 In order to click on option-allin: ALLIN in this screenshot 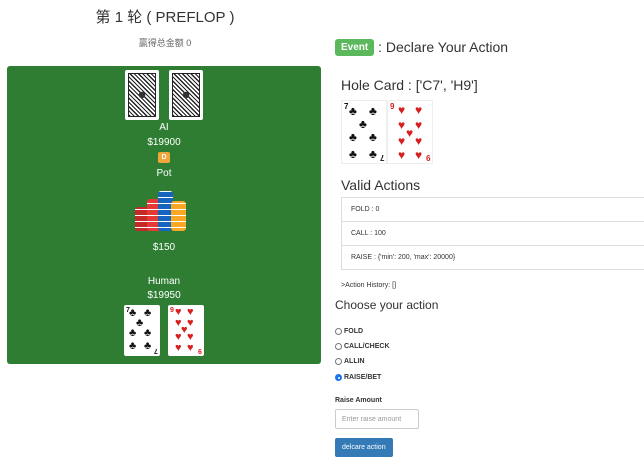, I will do `click(350, 361)`.